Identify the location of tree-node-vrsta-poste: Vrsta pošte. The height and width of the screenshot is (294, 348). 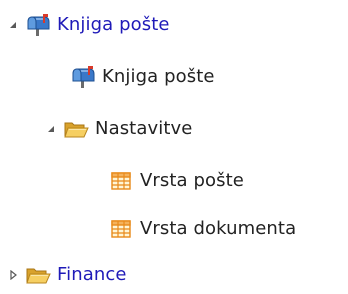
(176, 181).